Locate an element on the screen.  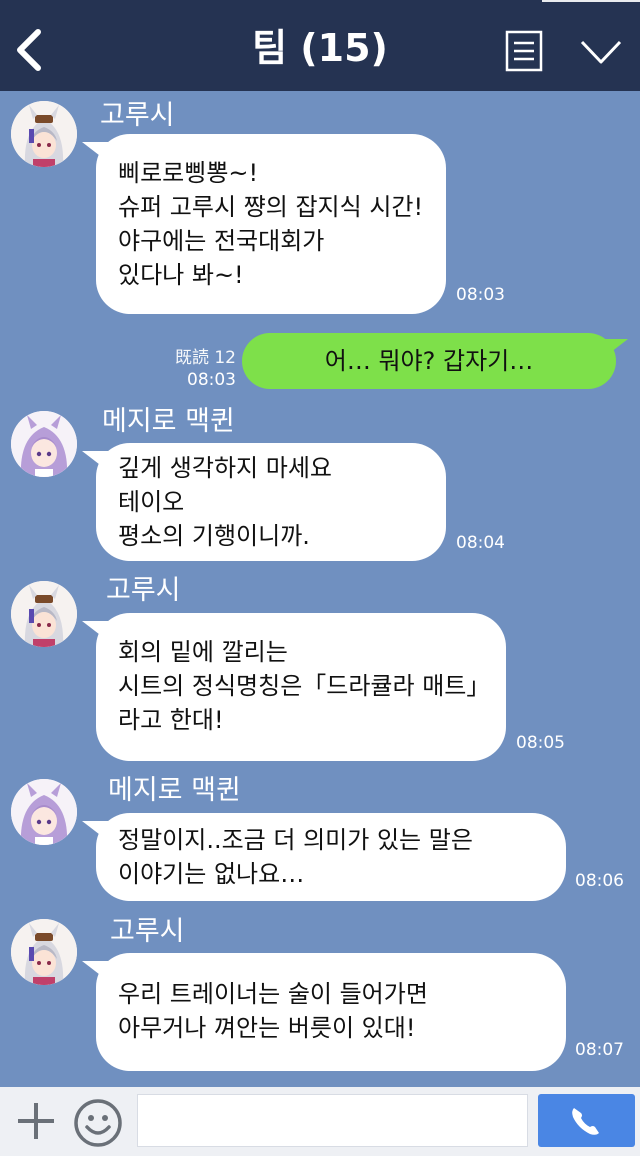
message-line: 삐로로삥뽕~! is located at coordinates (188, 173).